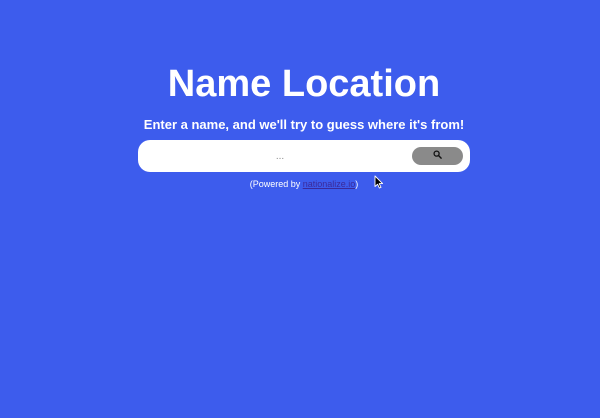 The image size is (600, 418). What do you see at coordinates (280, 156) in the screenshot?
I see `name-search-input` at bounding box center [280, 156].